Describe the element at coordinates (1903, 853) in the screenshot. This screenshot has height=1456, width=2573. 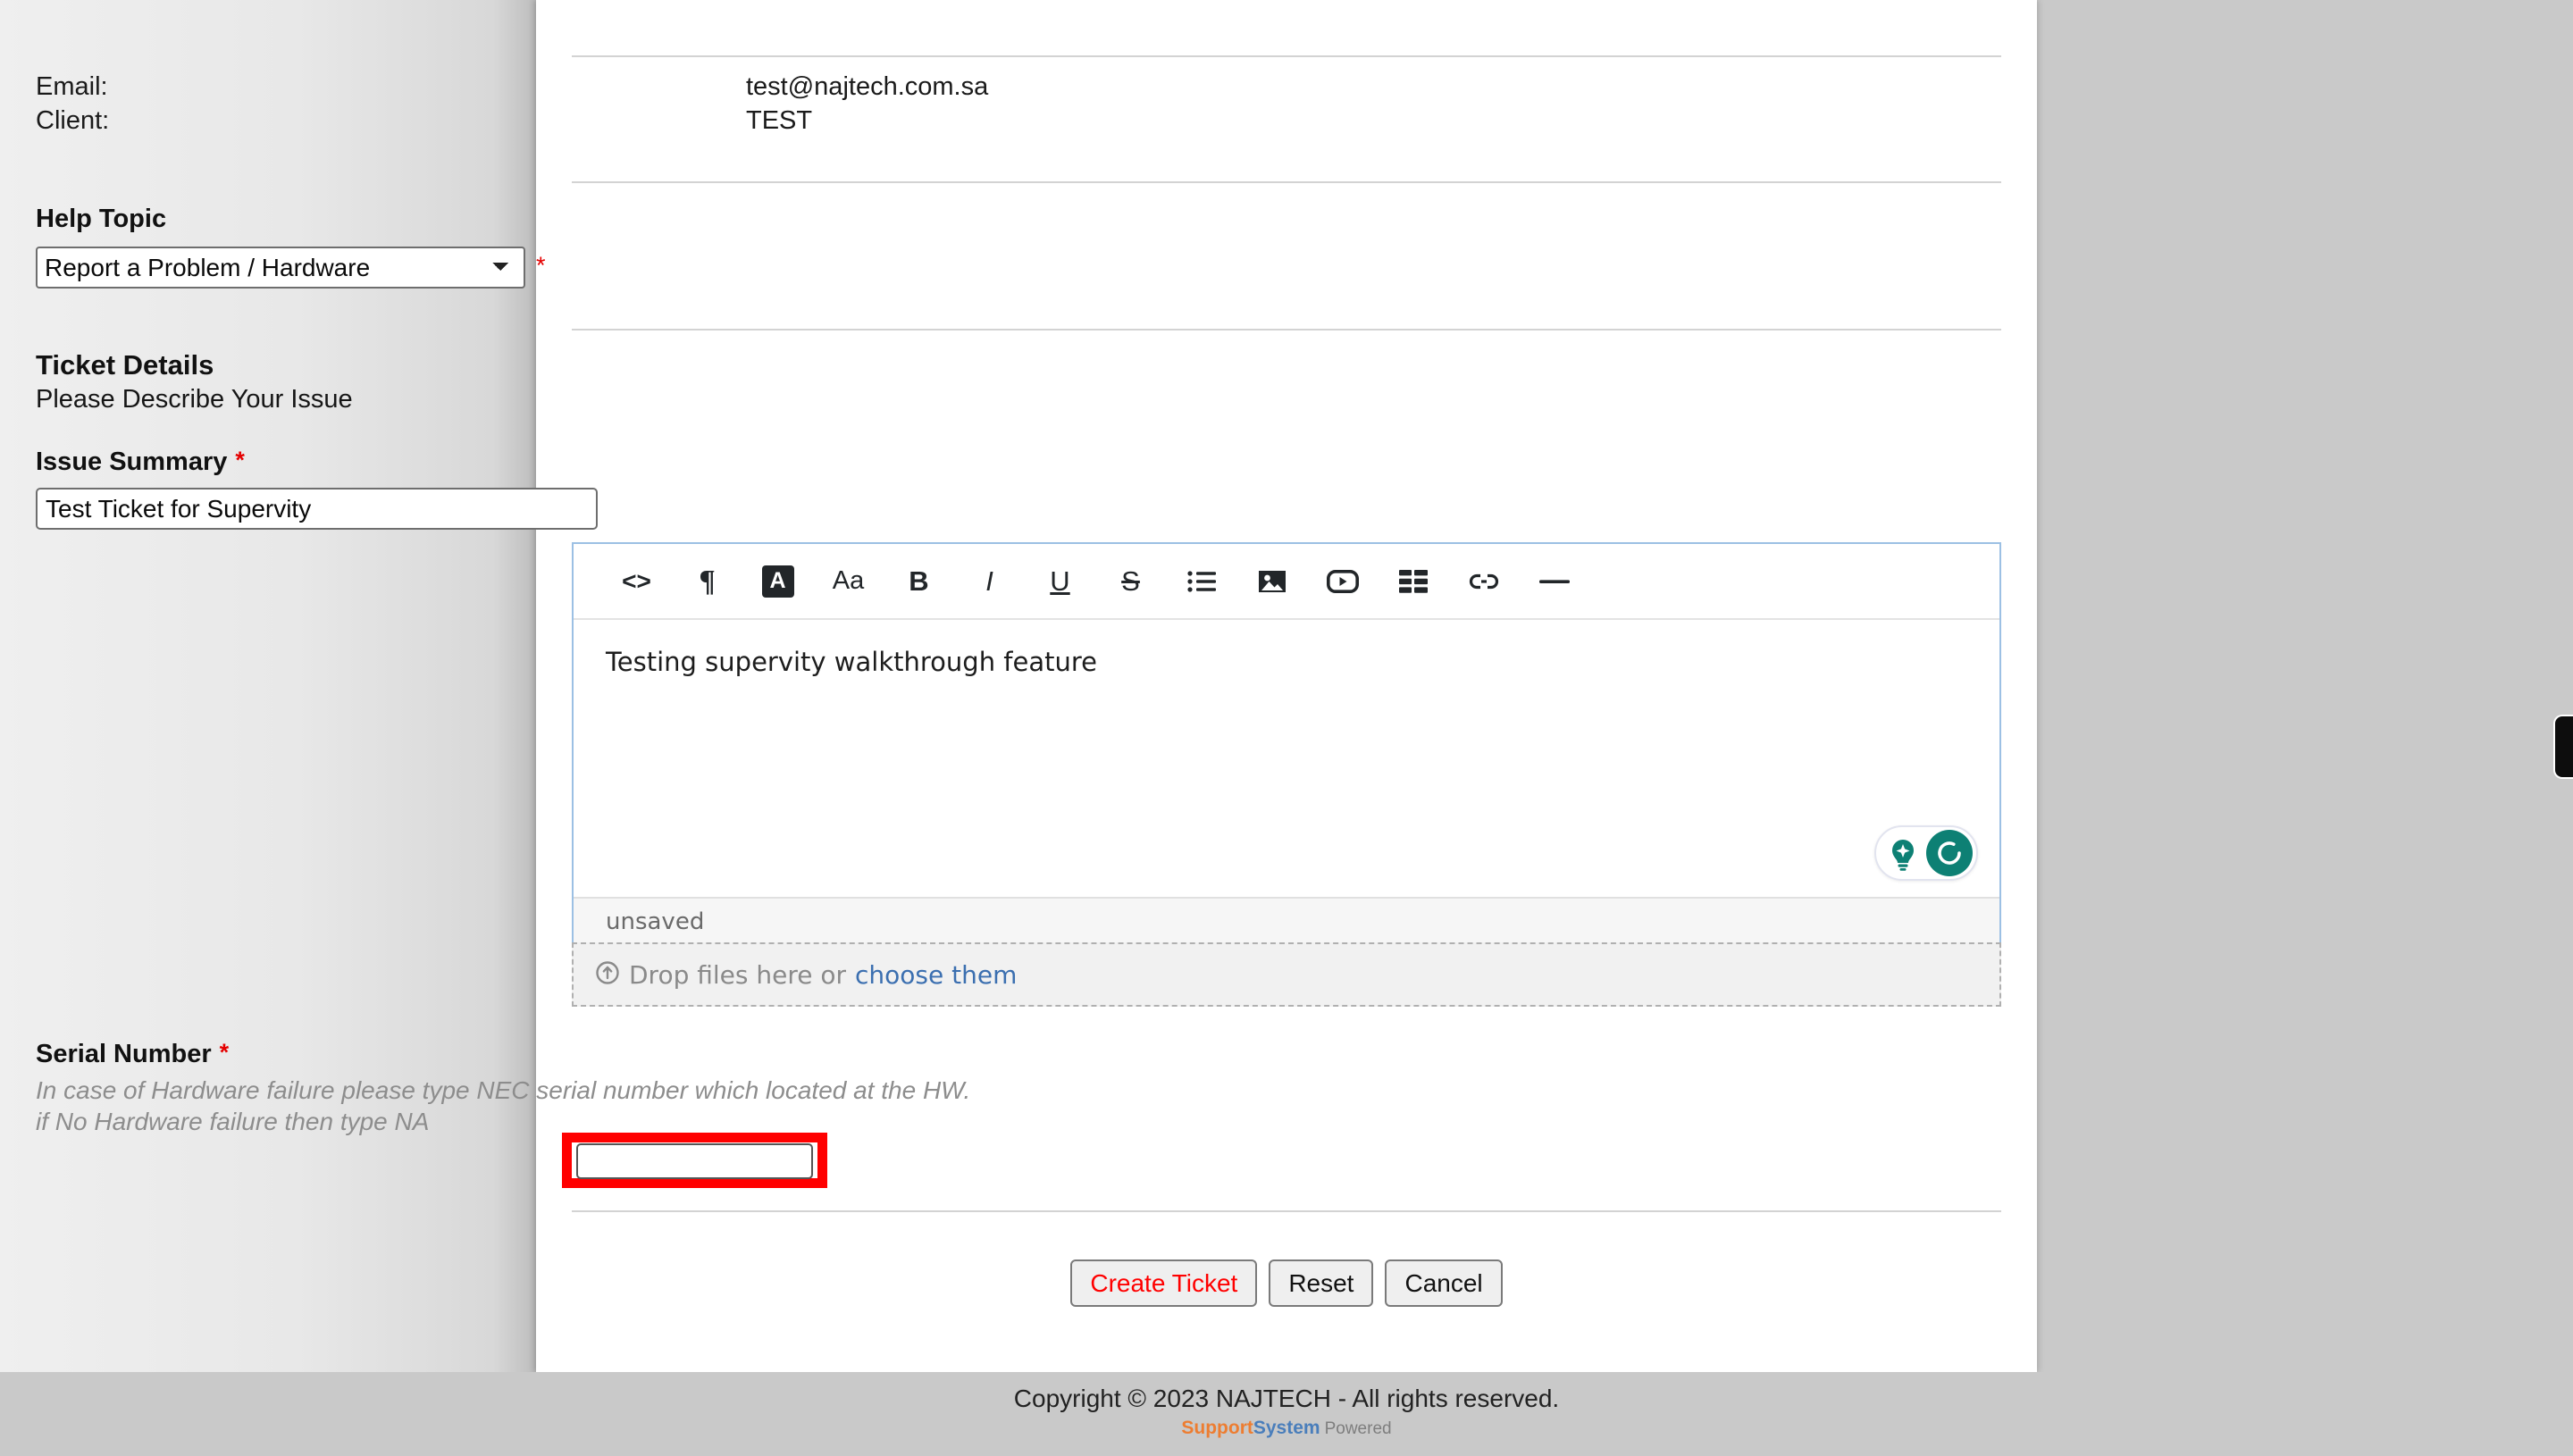
I see `grammarly-suggestion-bulb-icon` at that location.